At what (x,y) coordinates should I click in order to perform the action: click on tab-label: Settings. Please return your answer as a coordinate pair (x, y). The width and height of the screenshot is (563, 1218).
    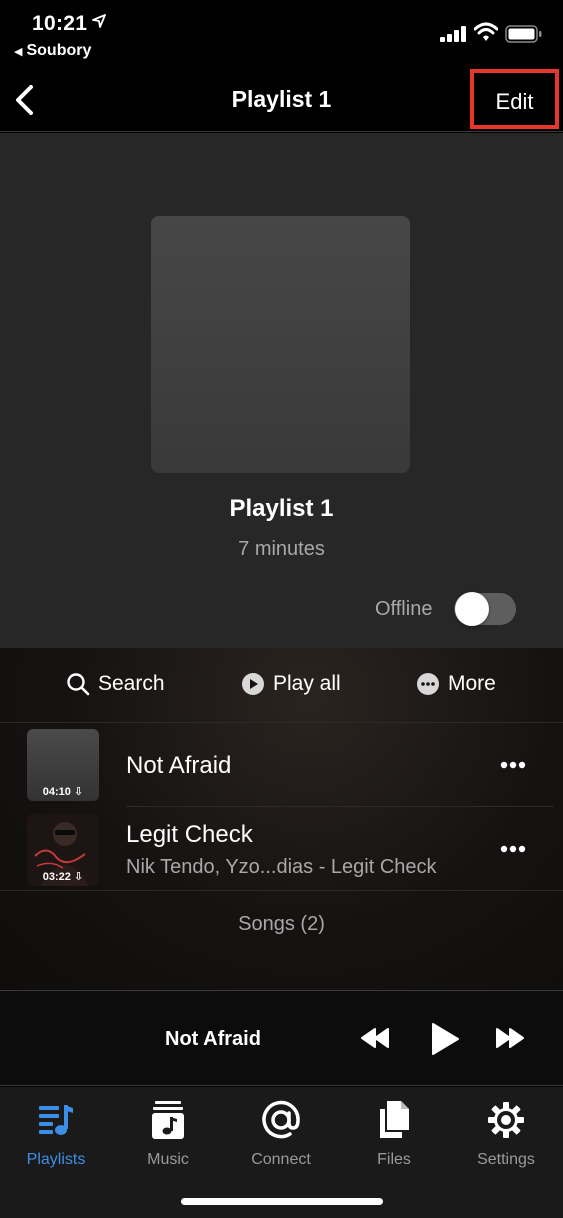
    Looking at the image, I should click on (506, 1159).